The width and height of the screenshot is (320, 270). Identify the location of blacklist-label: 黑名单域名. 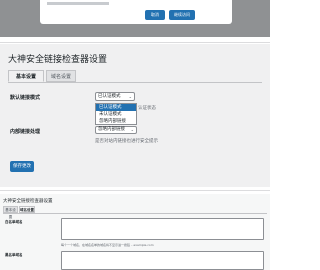
(14, 255).